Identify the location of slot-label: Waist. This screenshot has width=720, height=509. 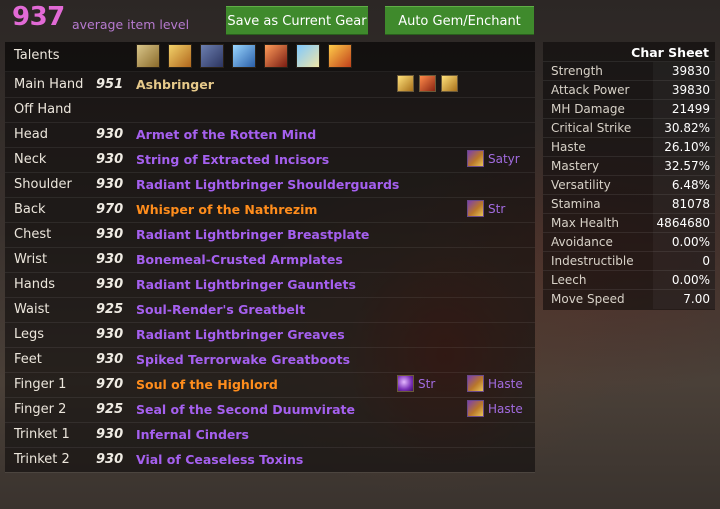
(32, 309).